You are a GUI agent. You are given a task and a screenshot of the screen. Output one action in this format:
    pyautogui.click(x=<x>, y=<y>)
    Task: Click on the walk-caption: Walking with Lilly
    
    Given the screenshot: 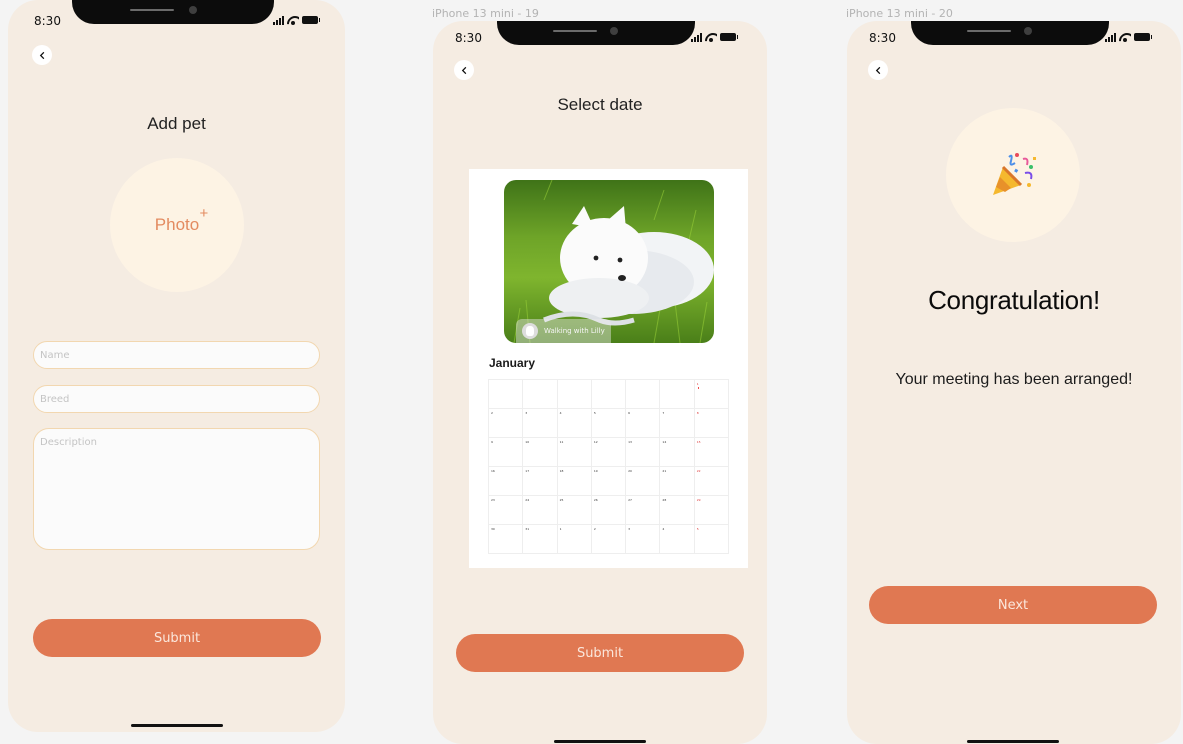 What is the action you would take?
    pyautogui.click(x=574, y=331)
    